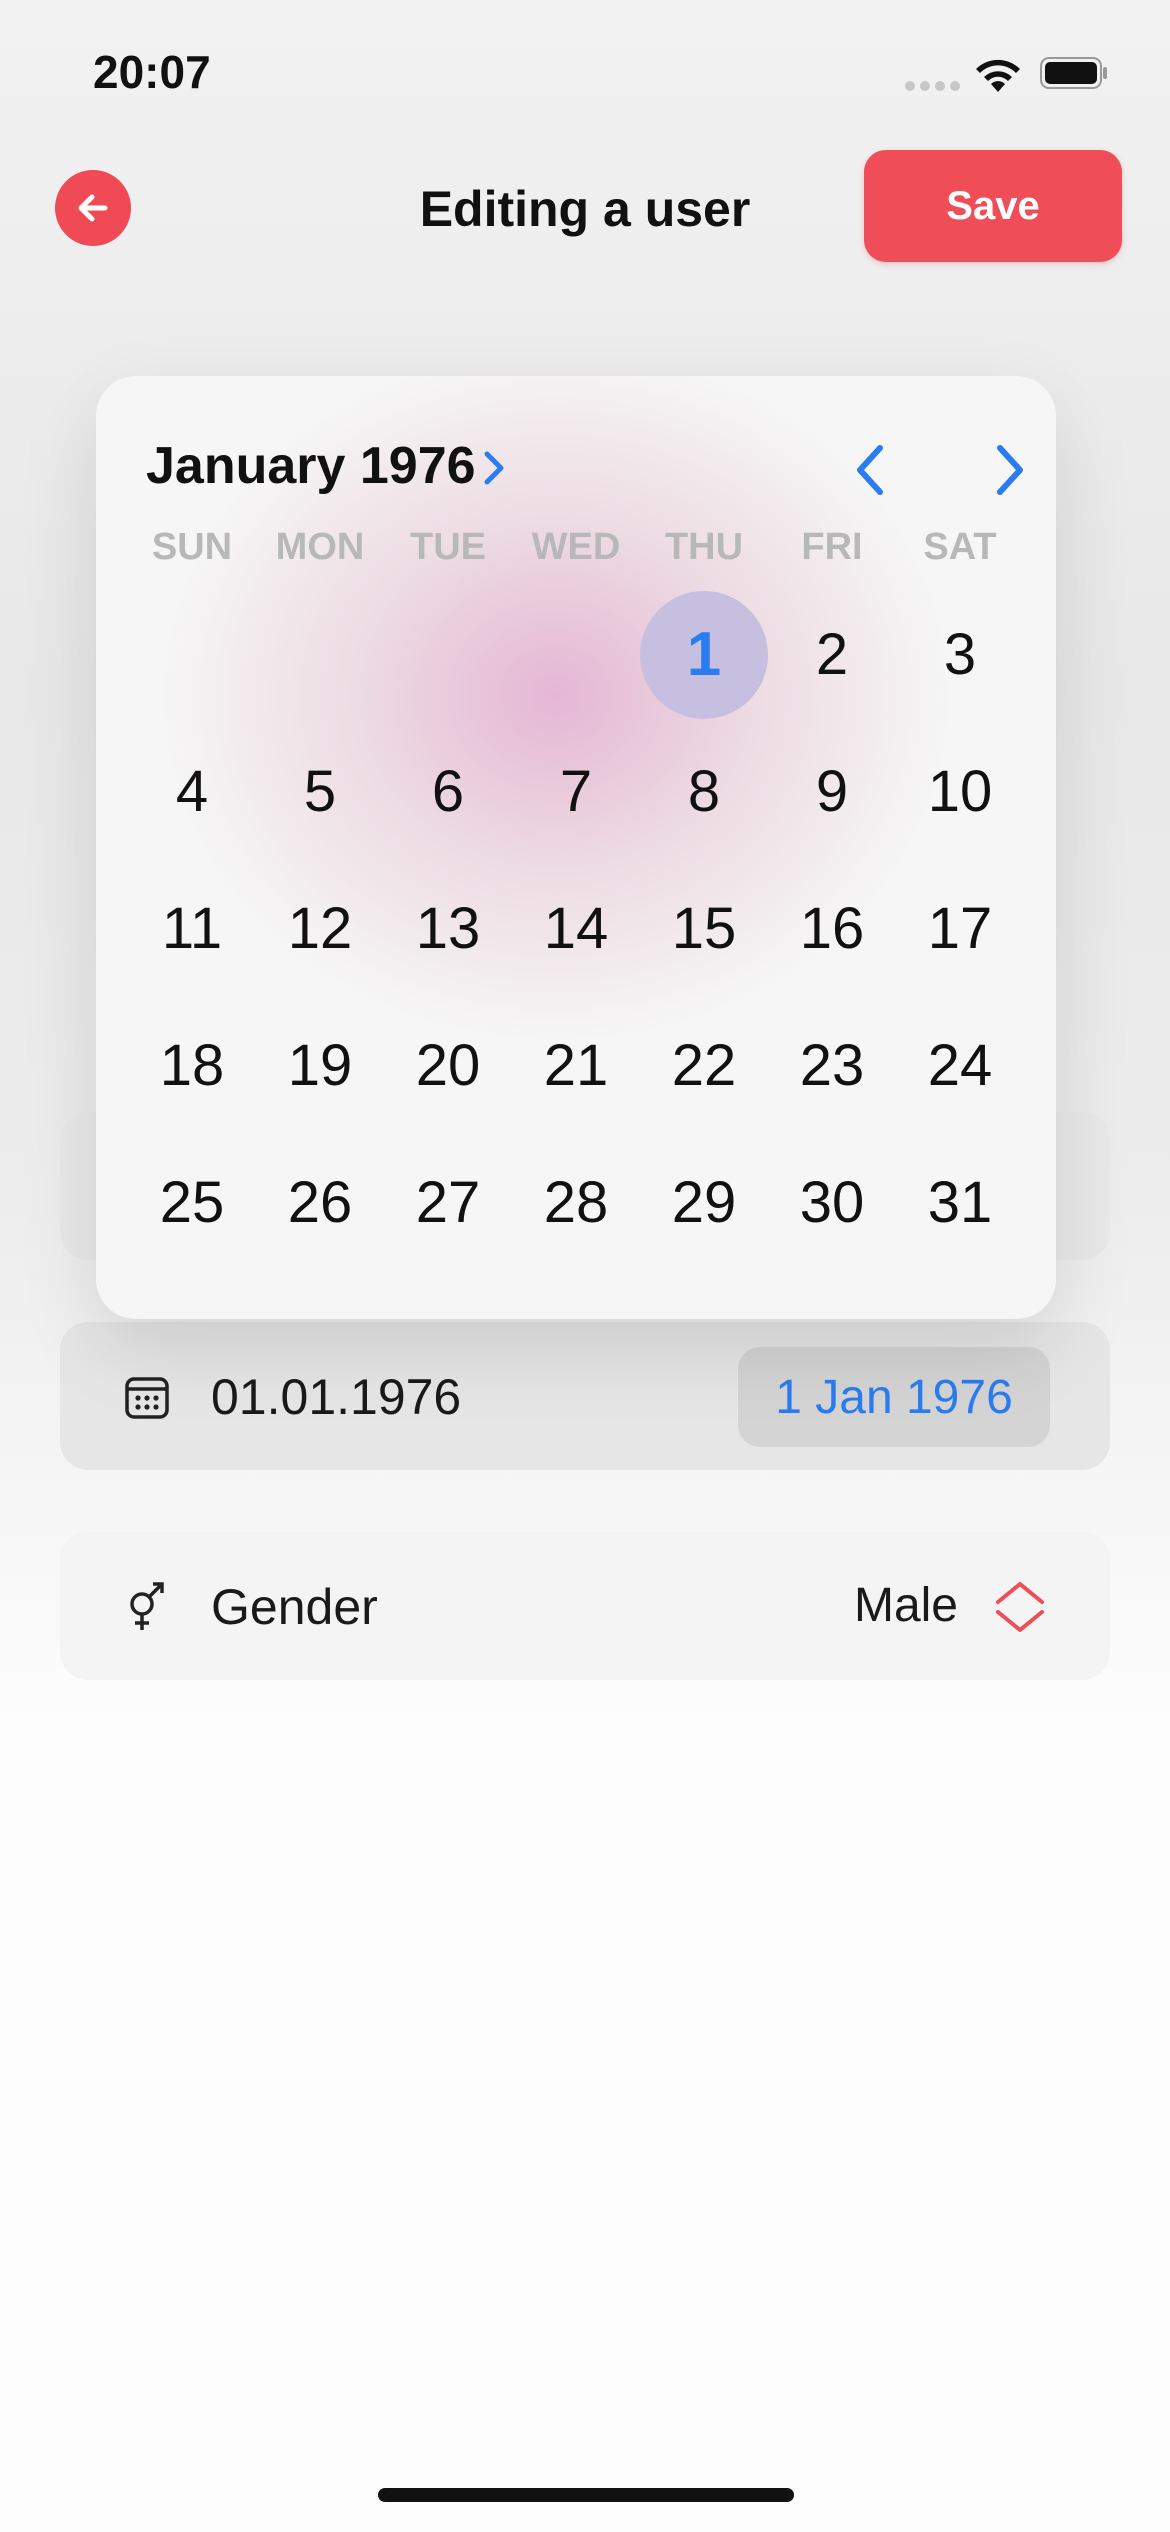 This screenshot has height=2532, width=1170. What do you see at coordinates (585, 1396) in the screenshot?
I see `birthdate-row: 01.01.1976 1 Jan 1976` at bounding box center [585, 1396].